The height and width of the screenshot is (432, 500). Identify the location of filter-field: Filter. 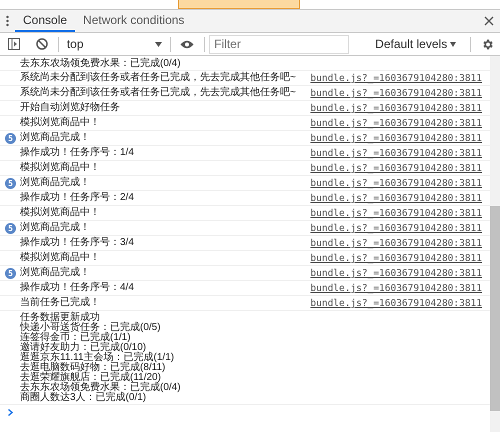
(279, 44).